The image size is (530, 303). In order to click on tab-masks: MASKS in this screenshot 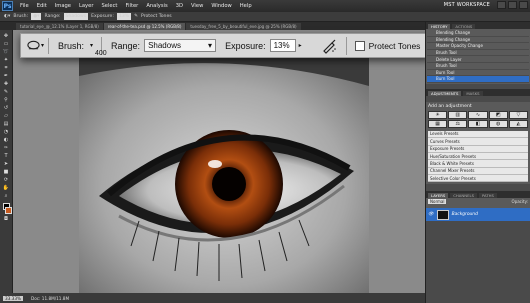, I will do `click(473, 93)`.